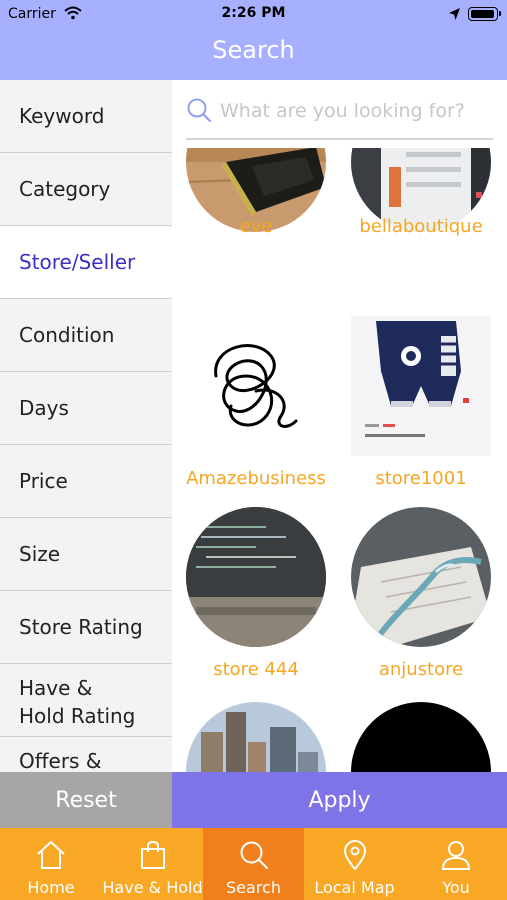  I want to click on filter-item-price: Price, so click(86, 481).